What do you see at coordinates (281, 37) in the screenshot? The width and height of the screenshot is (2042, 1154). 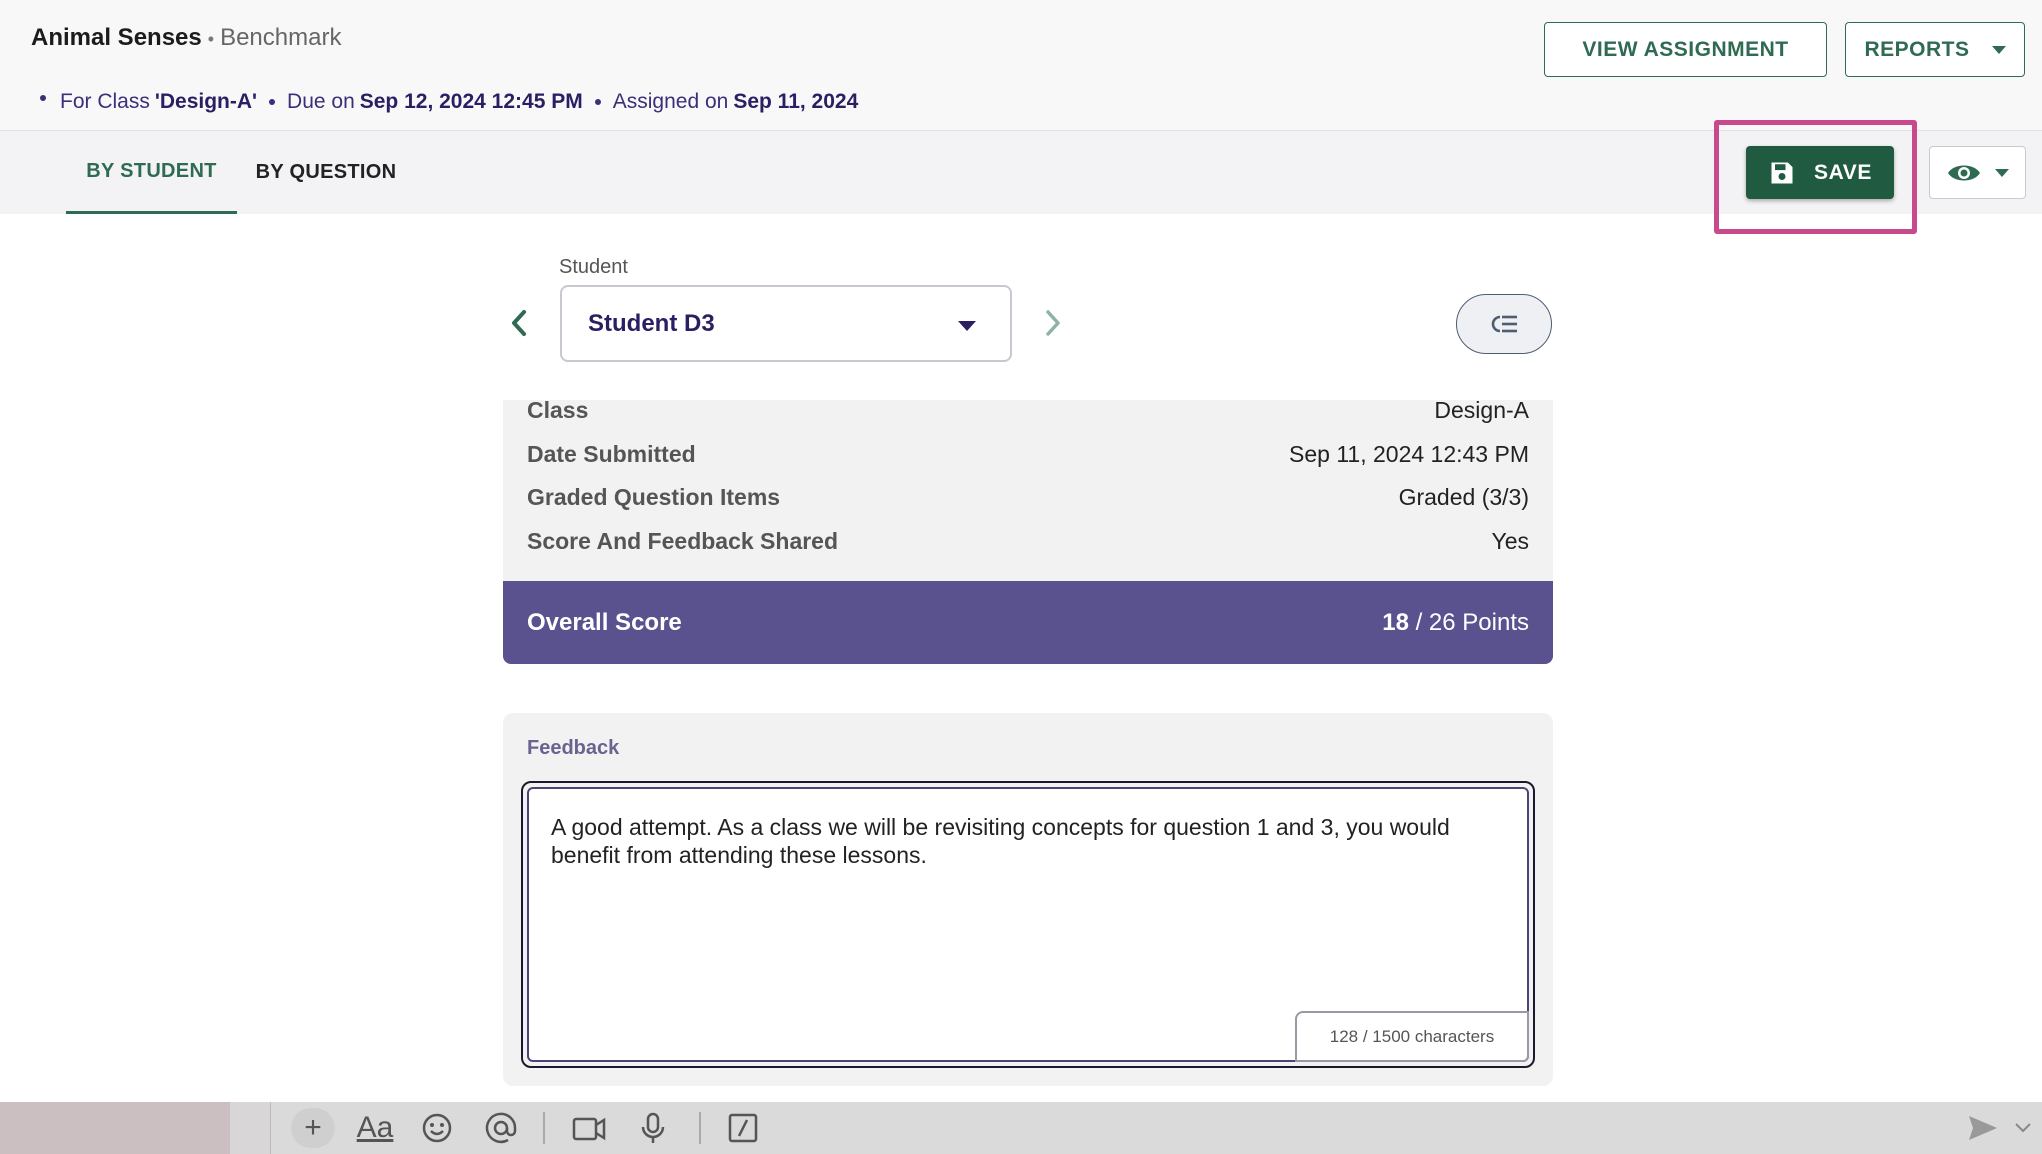 I see `assessment-type: Benchmark` at bounding box center [281, 37].